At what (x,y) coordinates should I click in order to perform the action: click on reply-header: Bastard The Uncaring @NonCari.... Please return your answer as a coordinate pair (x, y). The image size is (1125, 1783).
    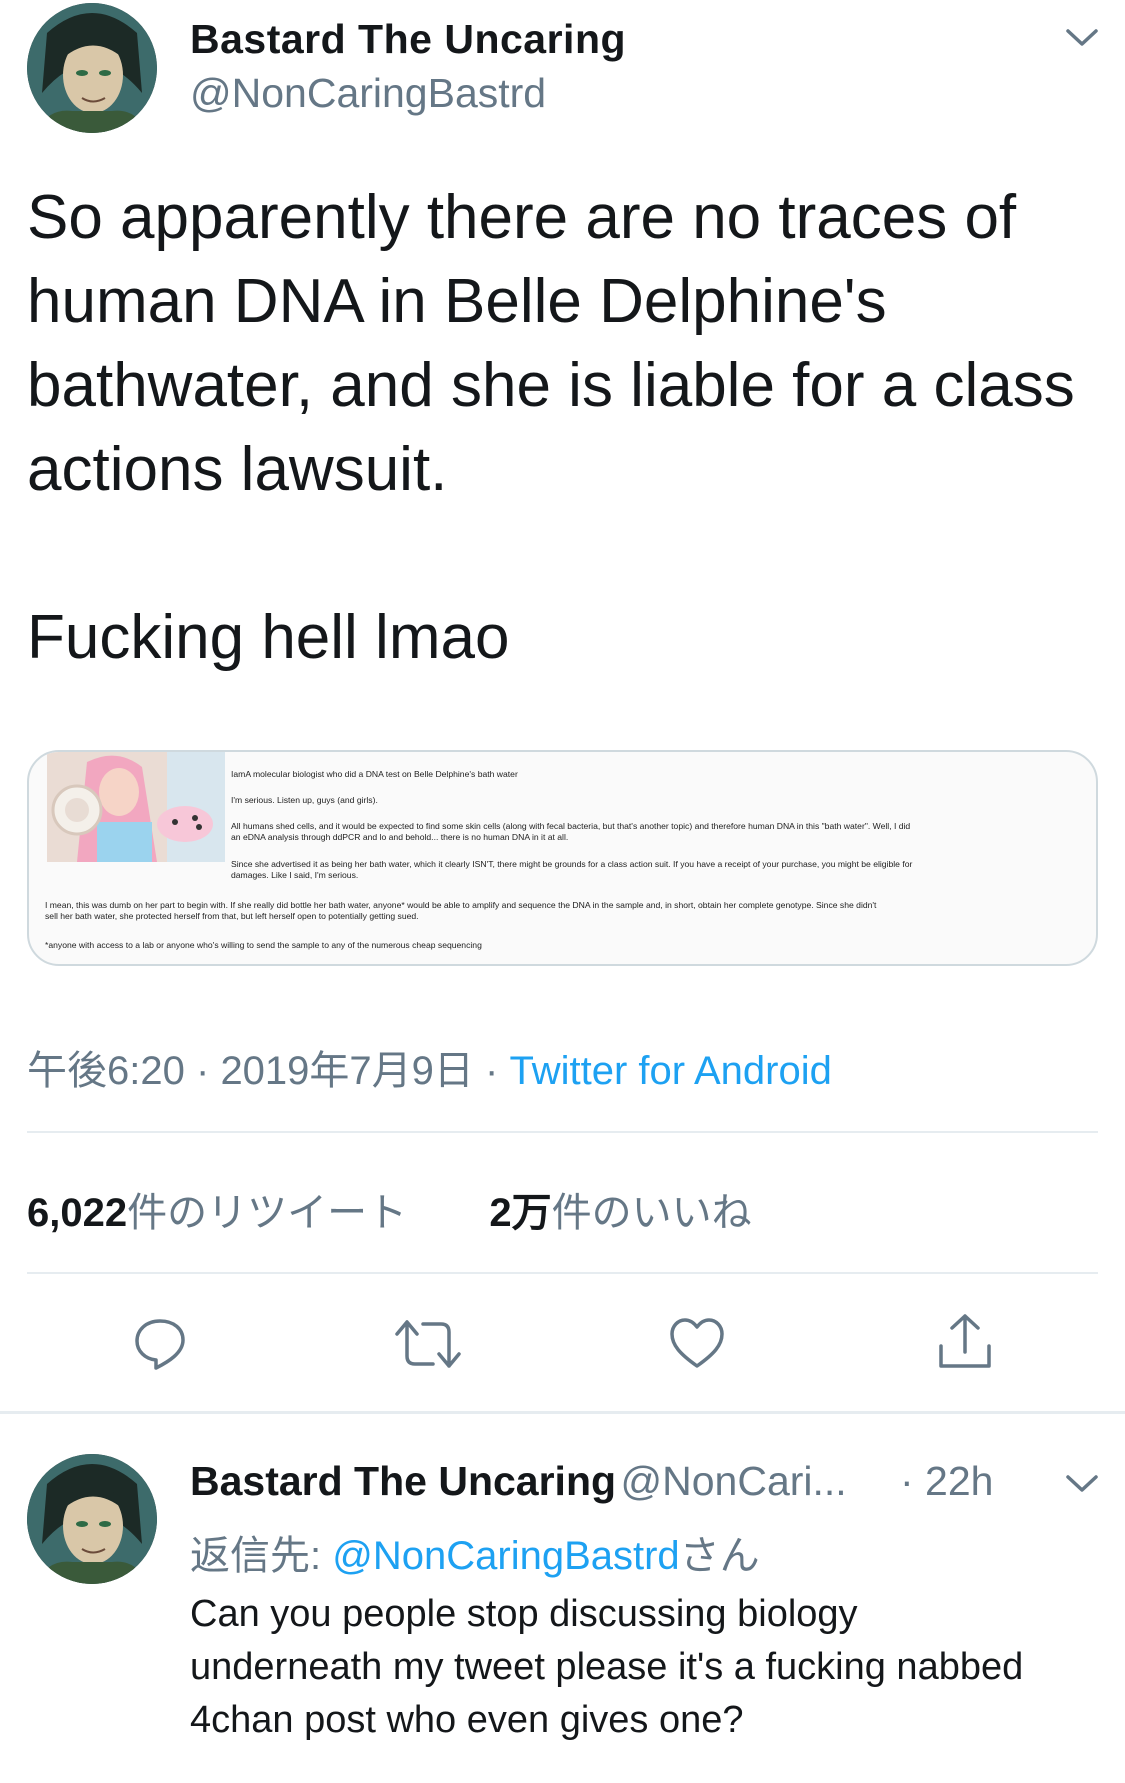
    Looking at the image, I should click on (518, 1481).